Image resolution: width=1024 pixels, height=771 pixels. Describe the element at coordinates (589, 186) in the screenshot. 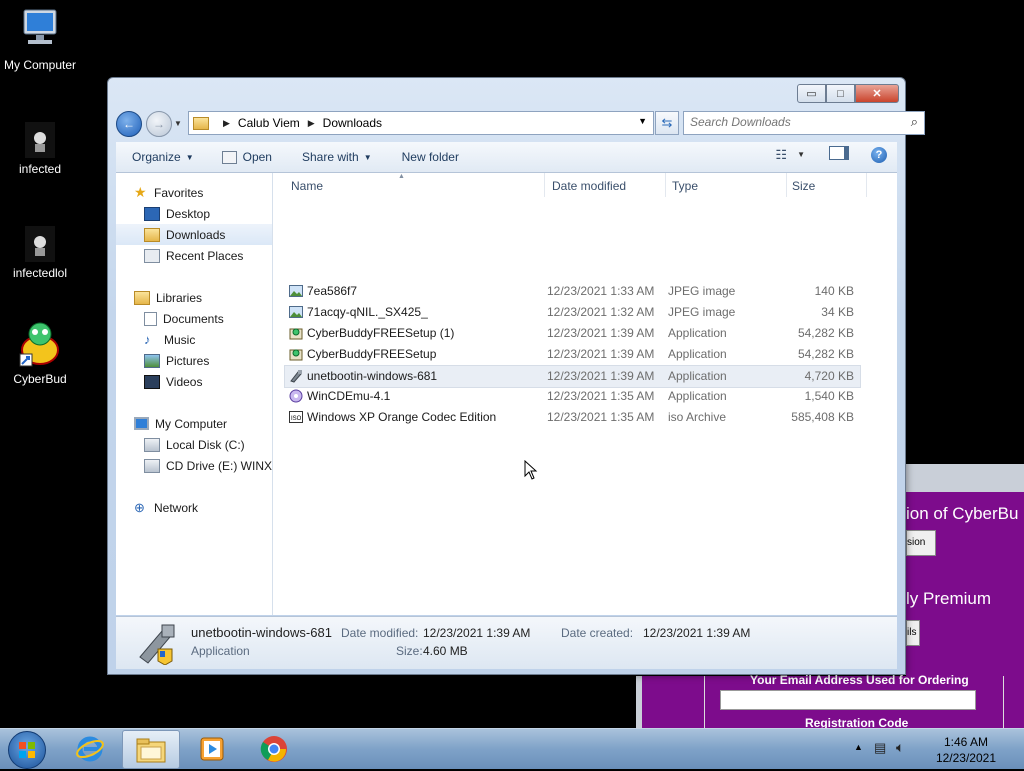

I see `column-date-modified: Date modified` at that location.